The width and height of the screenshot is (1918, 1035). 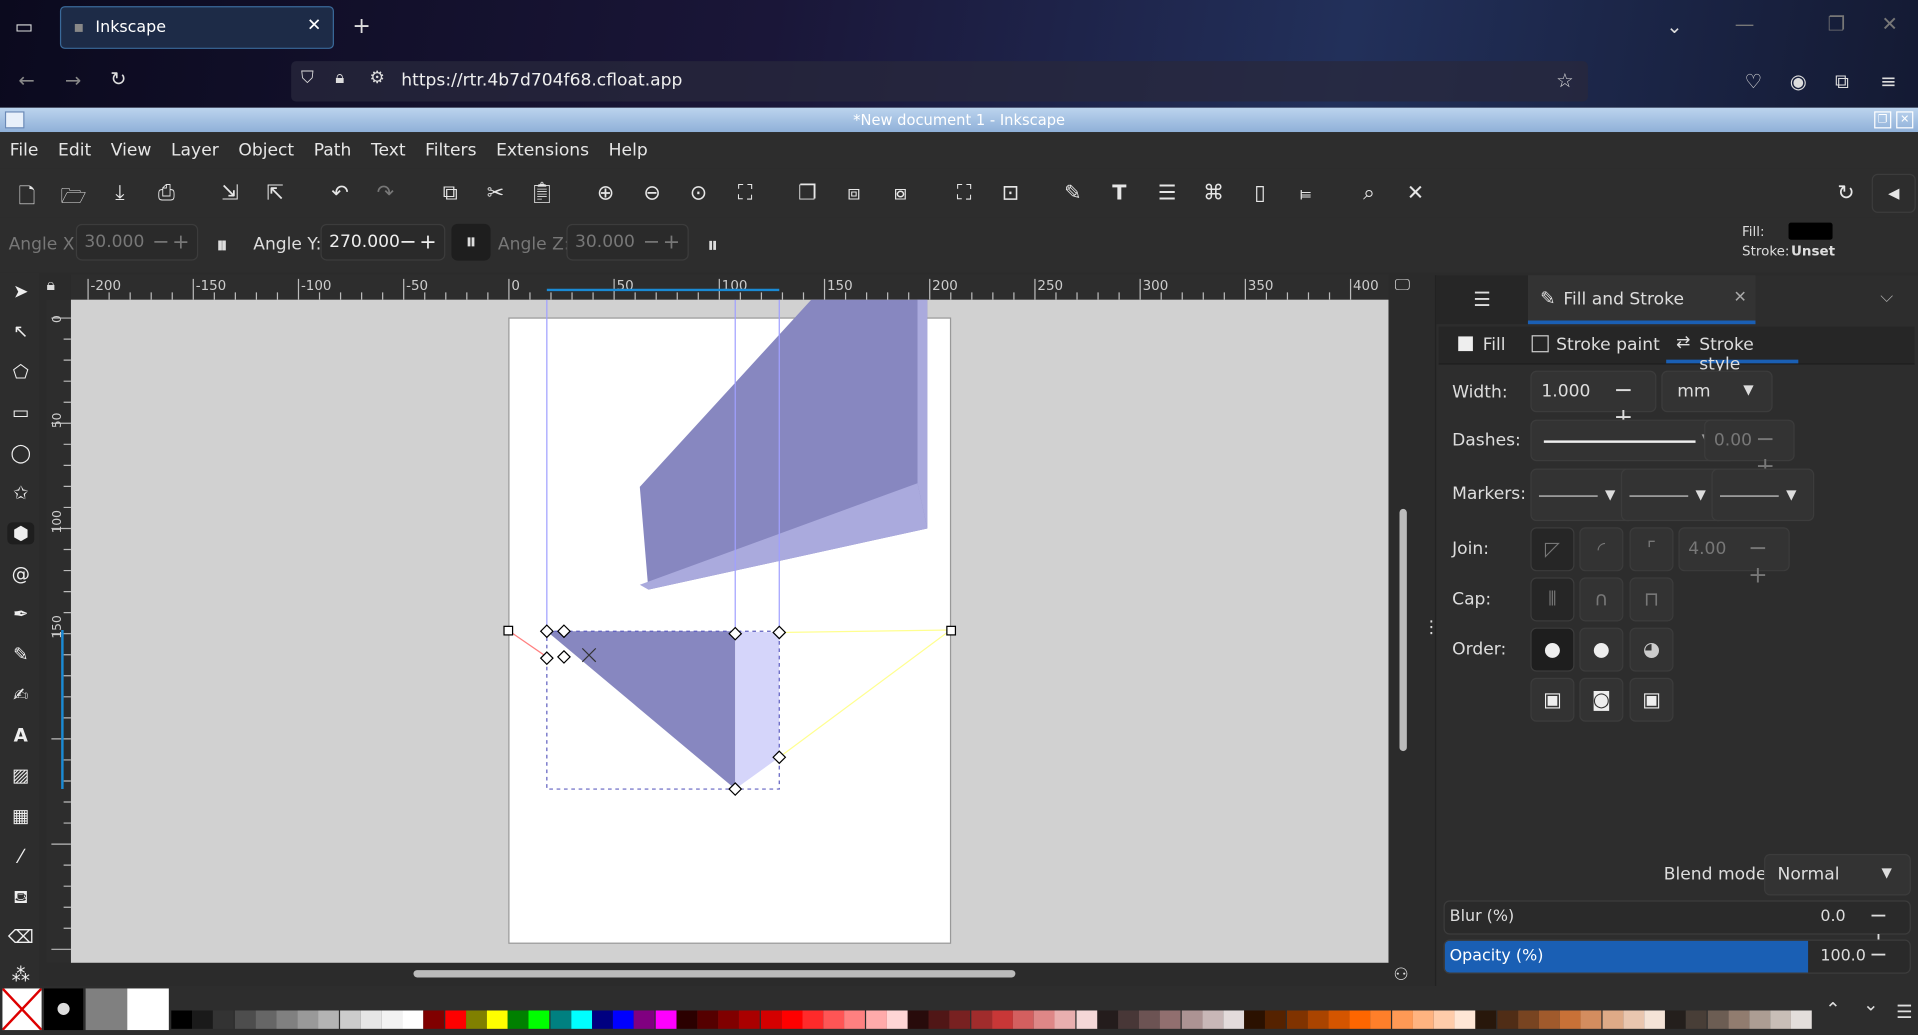 I want to click on opacity-slider: Opacity (%) 100.0 −+, so click(x=1677, y=956).